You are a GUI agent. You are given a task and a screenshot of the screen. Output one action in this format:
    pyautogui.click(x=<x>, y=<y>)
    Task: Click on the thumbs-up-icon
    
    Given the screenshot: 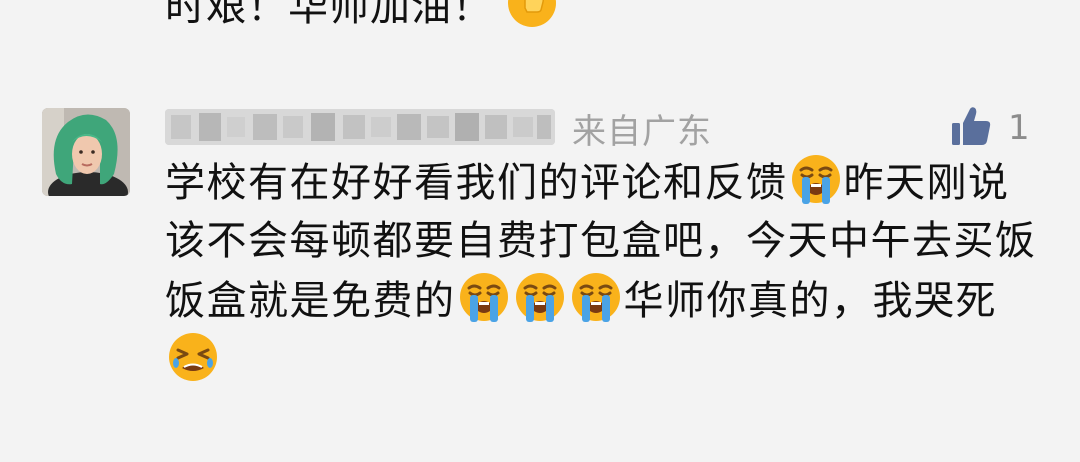 What is the action you would take?
    pyautogui.click(x=971, y=128)
    